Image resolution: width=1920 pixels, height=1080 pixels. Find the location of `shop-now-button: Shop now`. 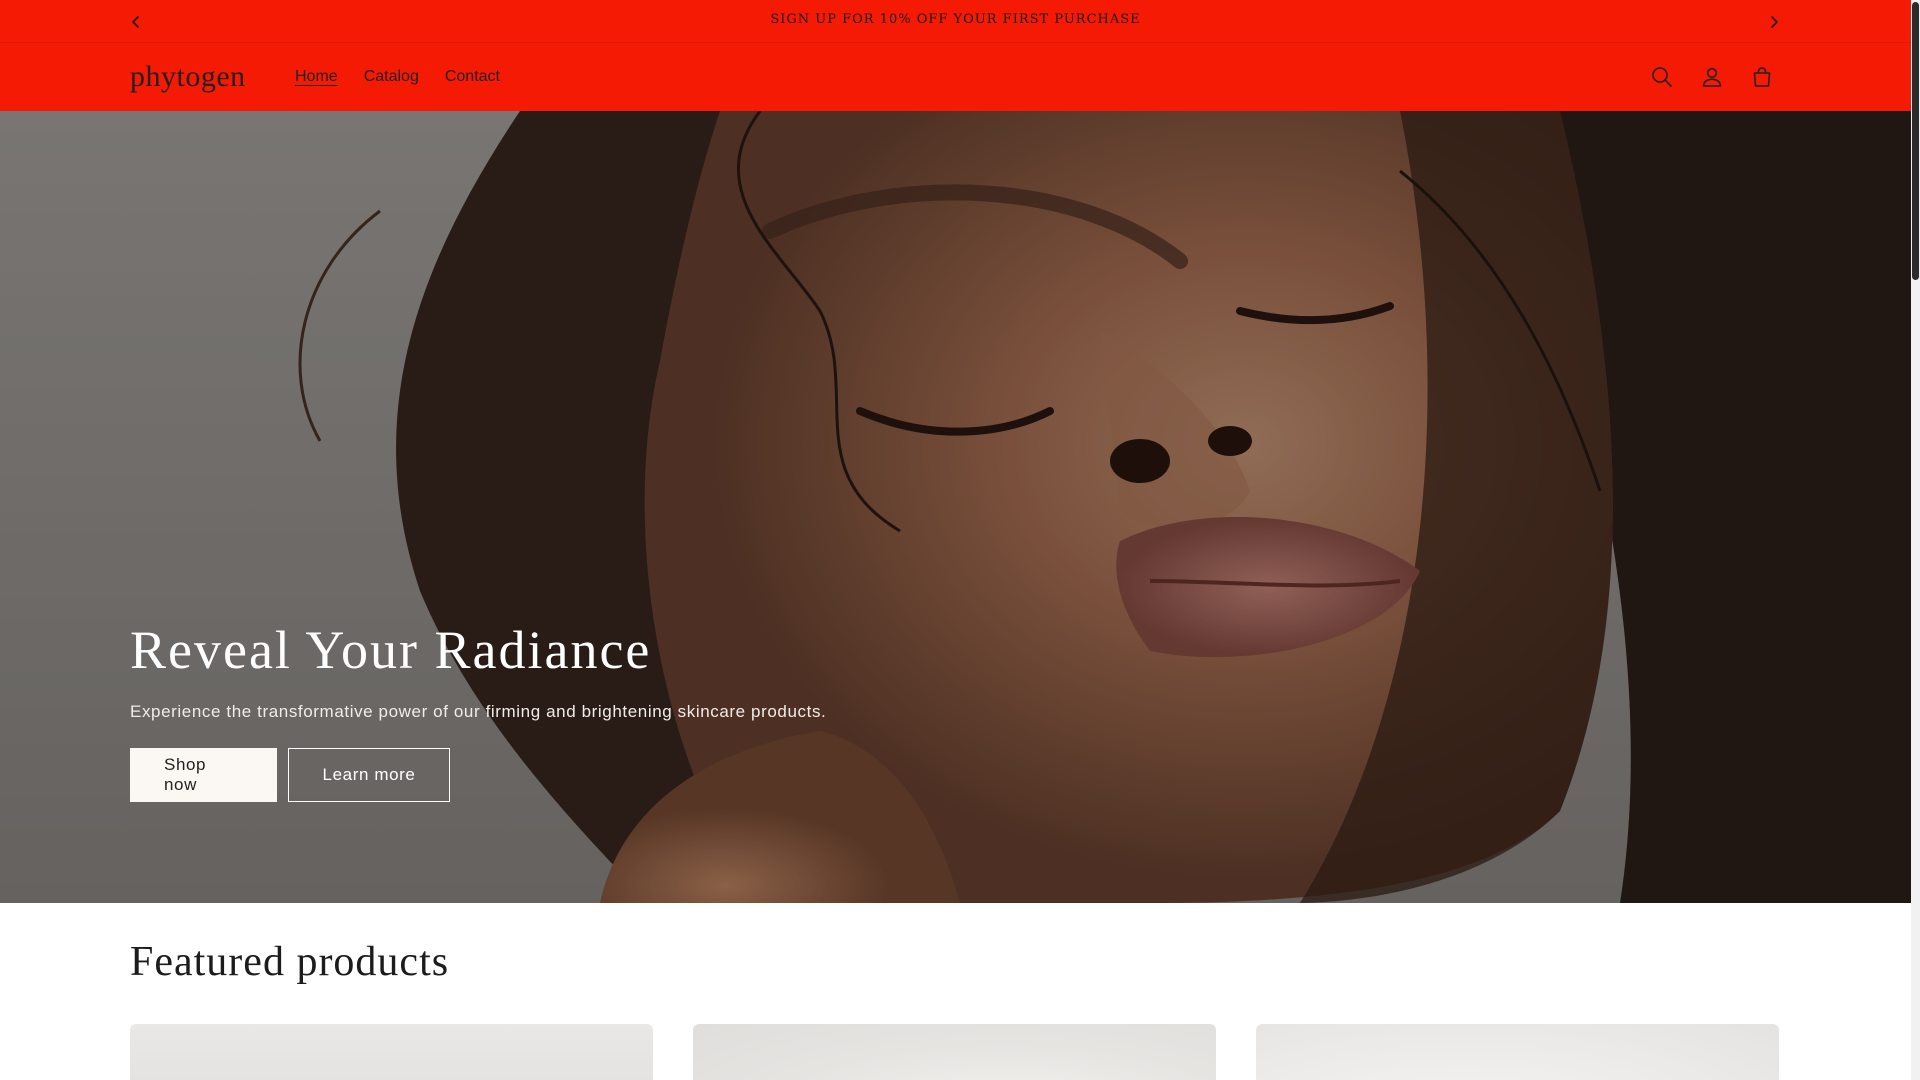

shop-now-button: Shop now is located at coordinates (203, 775).